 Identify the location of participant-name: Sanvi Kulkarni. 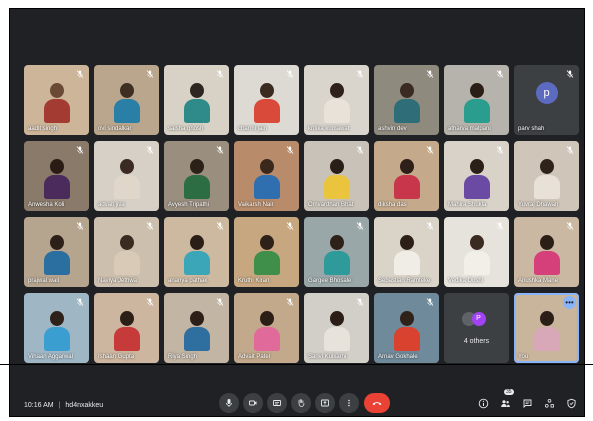
(327, 357).